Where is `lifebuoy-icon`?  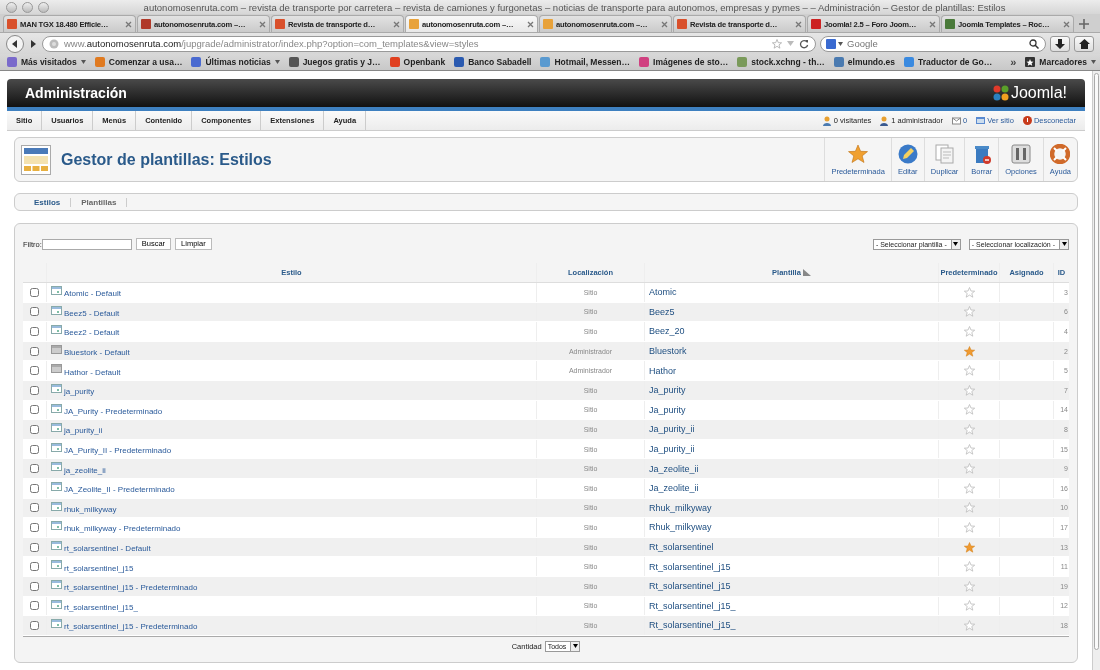
lifebuoy-icon is located at coordinates (1060, 153).